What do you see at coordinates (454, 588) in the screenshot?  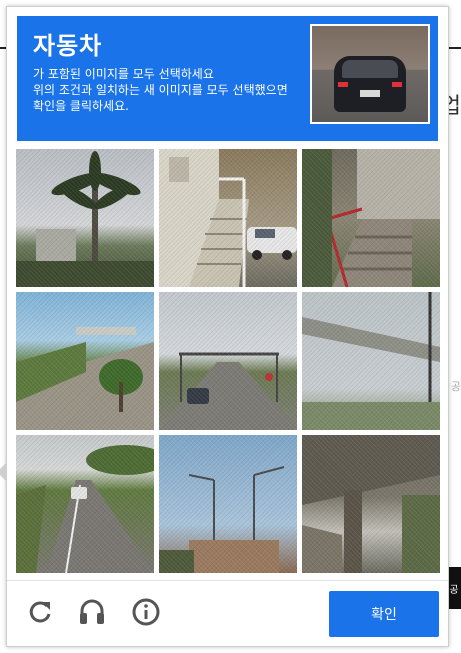 I see `background-badge: 공` at bounding box center [454, 588].